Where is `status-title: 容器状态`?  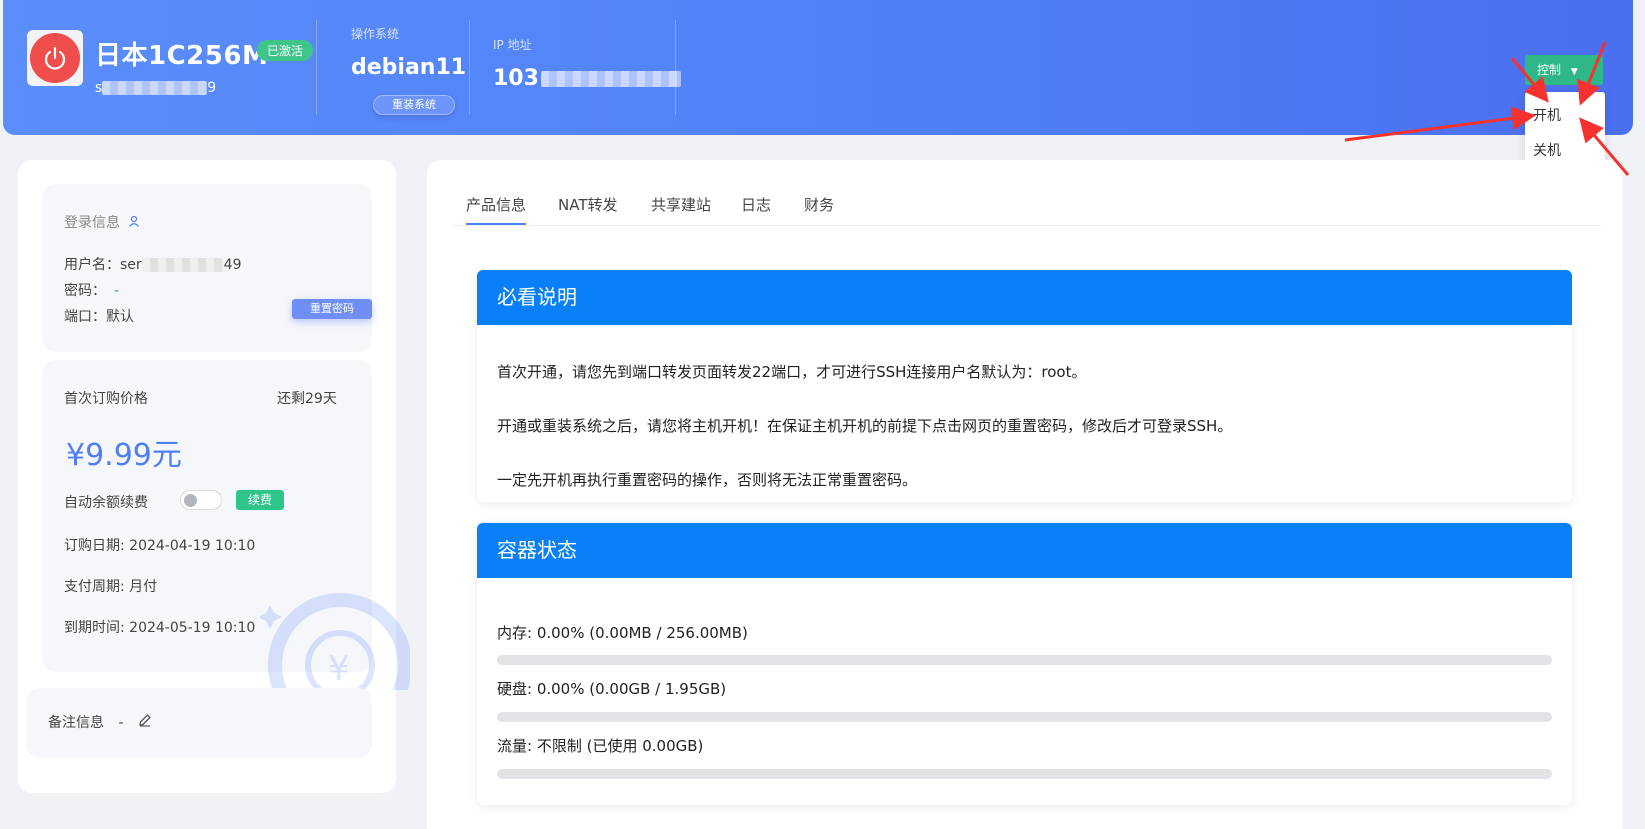
status-title: 容器状态 is located at coordinates (1024, 550).